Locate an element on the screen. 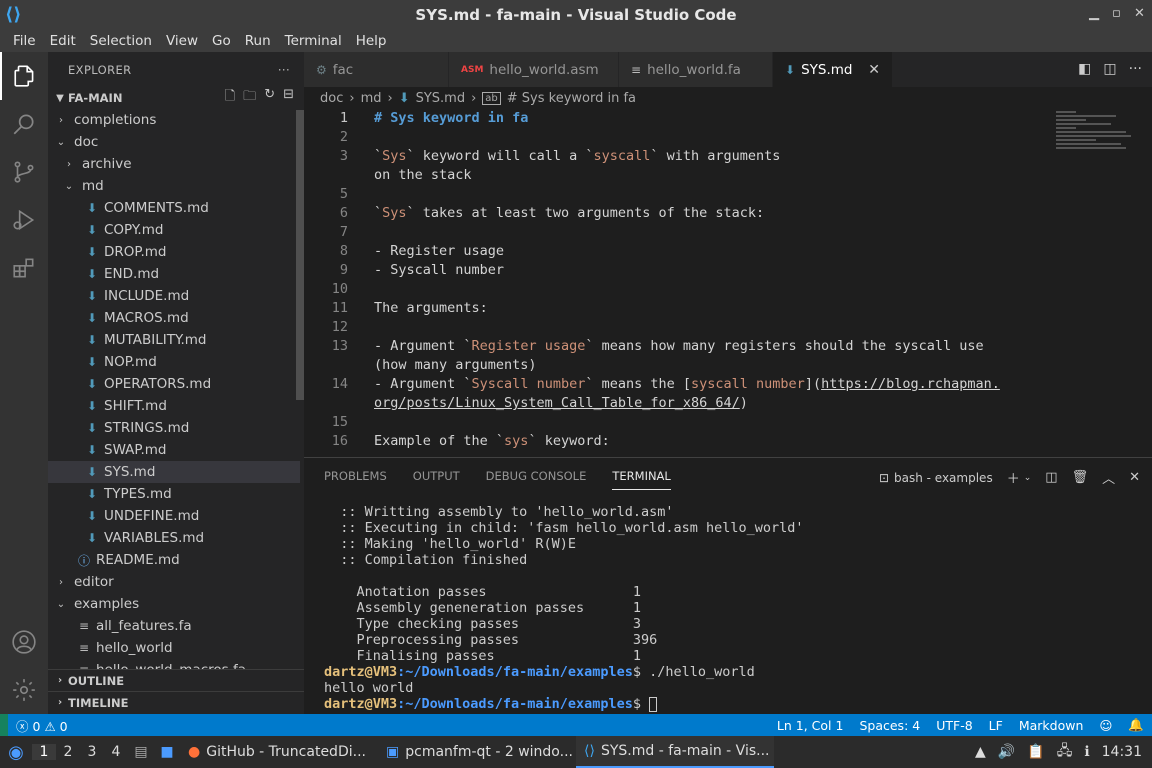  search-icon is located at coordinates (24, 124).